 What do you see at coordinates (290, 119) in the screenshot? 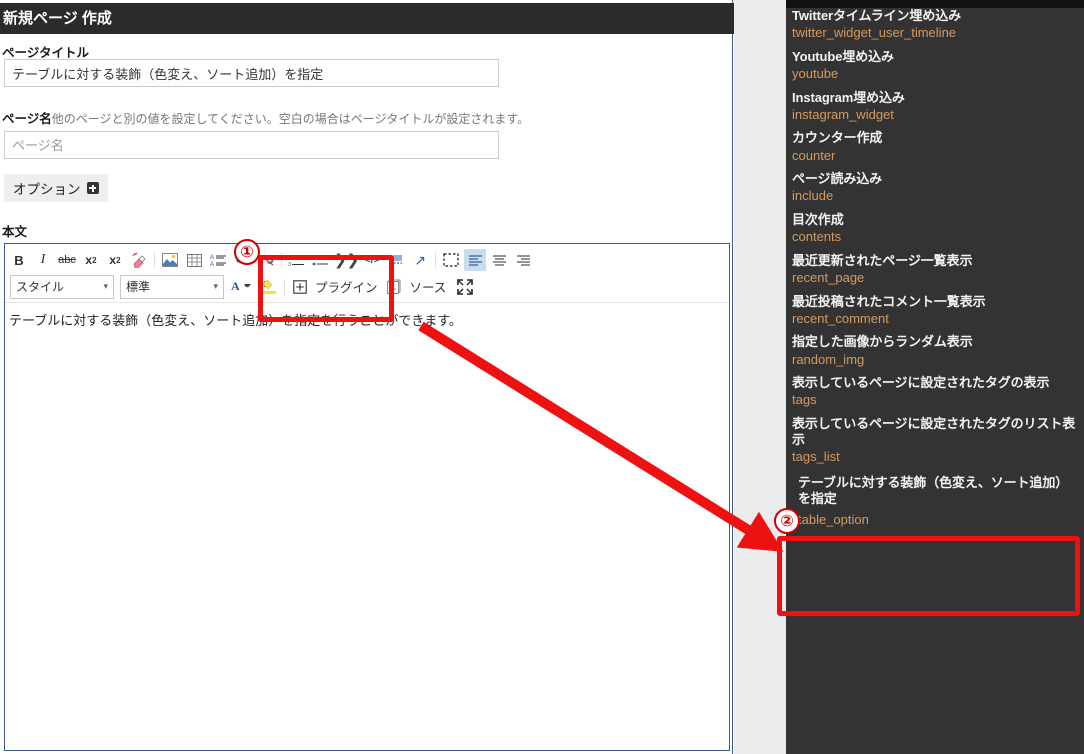
I see `page-name-hint: 他のページと別の値を設定してください。空白の場合はページタイトルが設定されます。` at bounding box center [290, 119].